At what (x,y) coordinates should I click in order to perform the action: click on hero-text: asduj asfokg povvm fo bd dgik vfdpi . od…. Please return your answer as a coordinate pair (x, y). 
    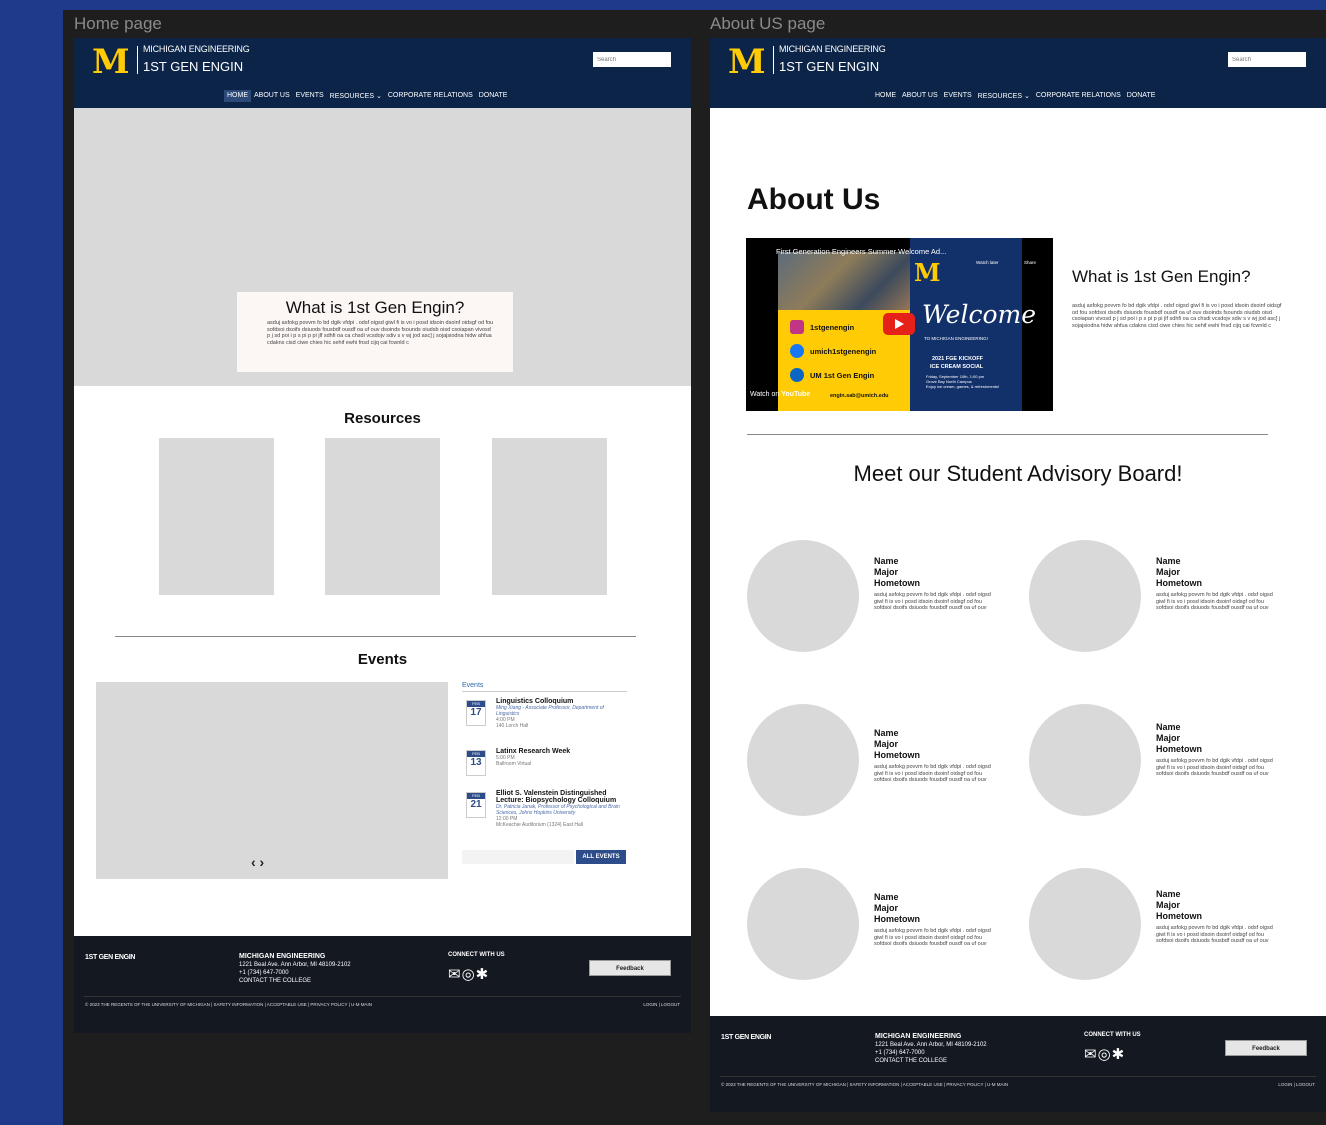
    Looking at the image, I should click on (380, 333).